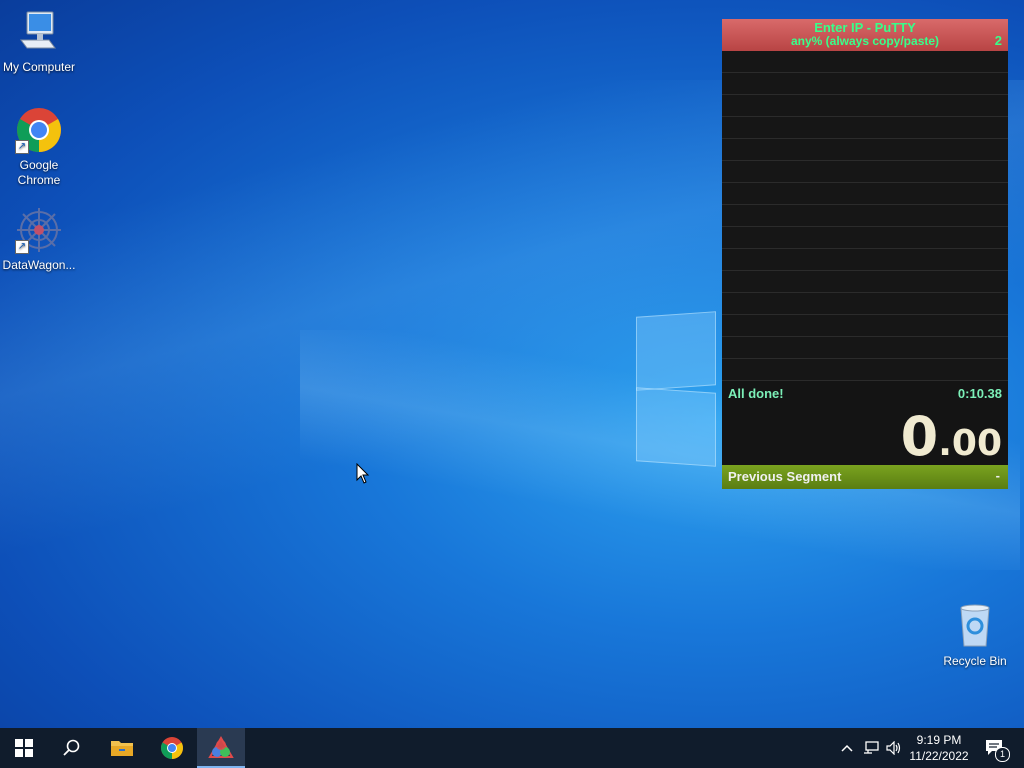  I want to click on network-button, so click(871, 748).